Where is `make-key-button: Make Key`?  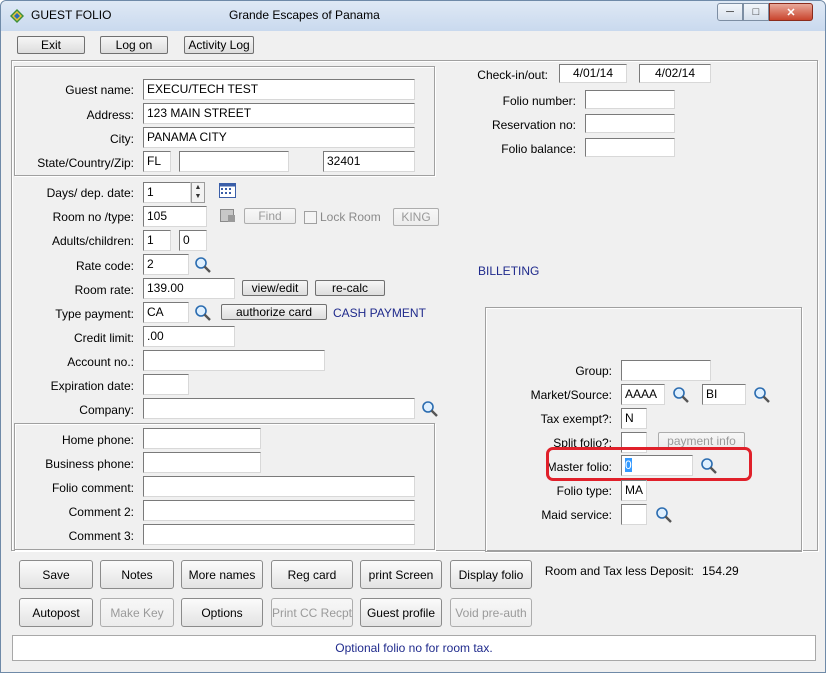 make-key-button: Make Key is located at coordinates (137, 612).